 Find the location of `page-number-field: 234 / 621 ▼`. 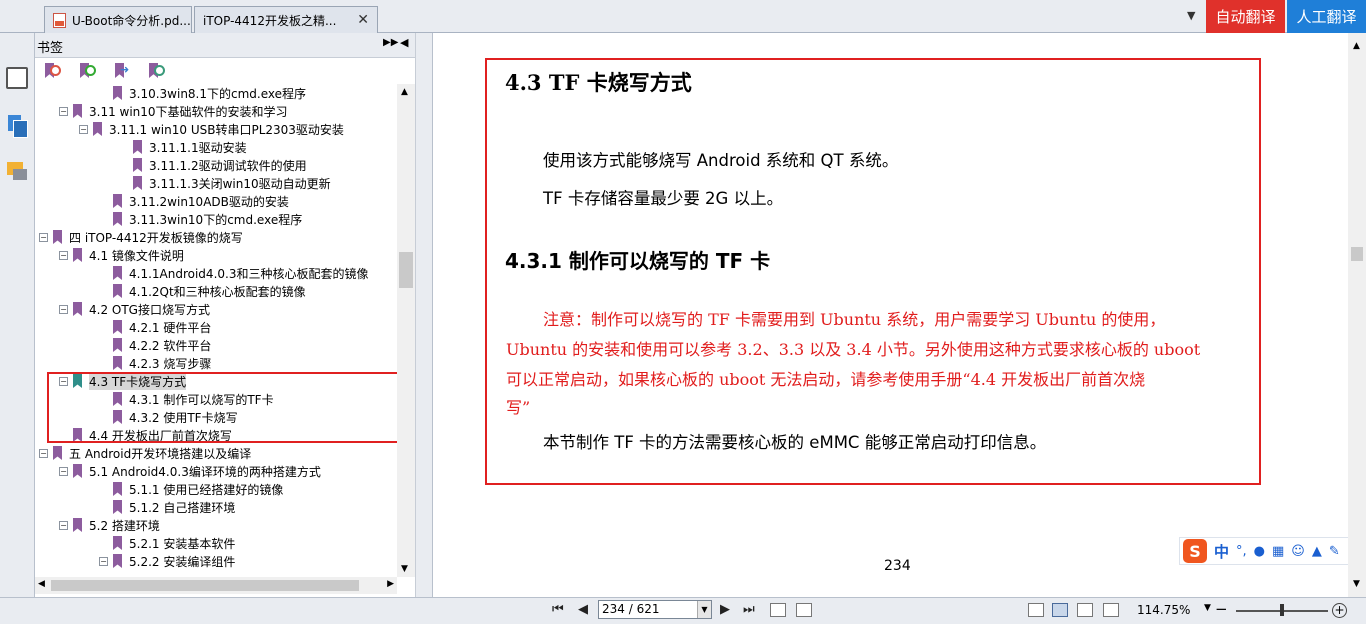

page-number-field: 234 / 621 ▼ is located at coordinates (655, 609).